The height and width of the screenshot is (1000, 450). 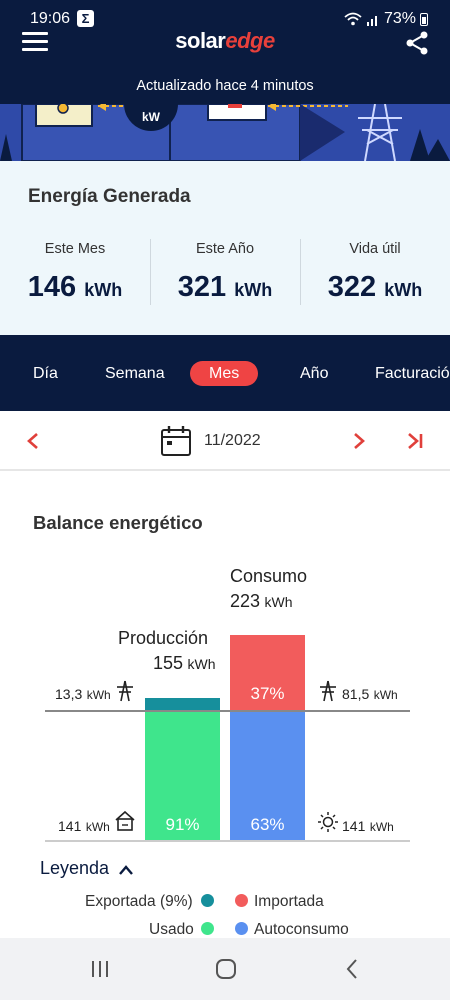 What do you see at coordinates (184, 663) in the screenshot?
I see `production-total: 155 kWh` at bounding box center [184, 663].